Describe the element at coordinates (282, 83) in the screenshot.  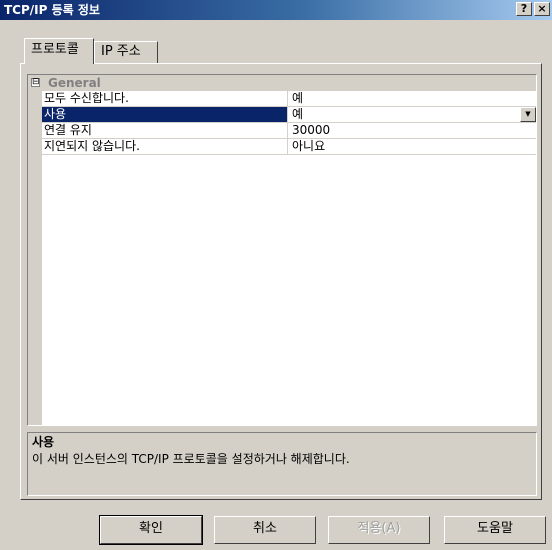
I see `category-row-general: ⊟ General` at that location.